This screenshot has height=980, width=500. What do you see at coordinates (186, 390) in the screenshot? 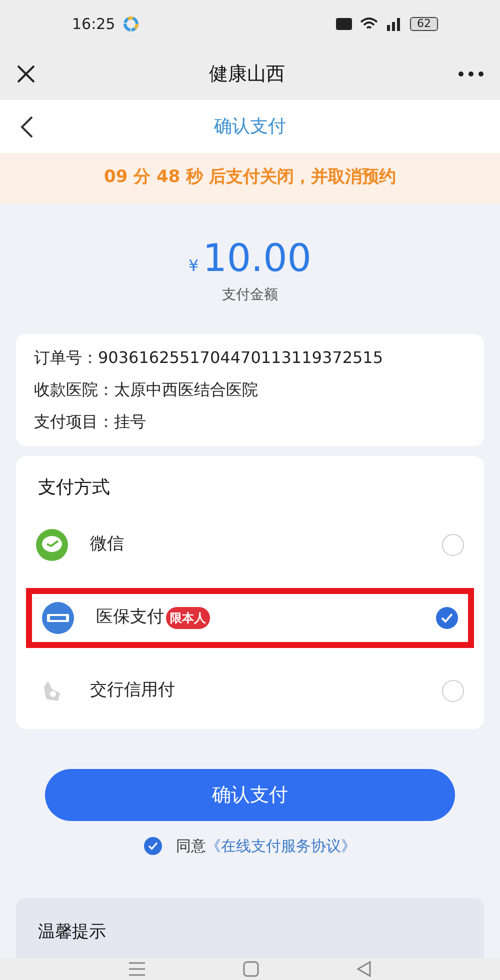
I see `order-value: 太原中西医结合医院` at bounding box center [186, 390].